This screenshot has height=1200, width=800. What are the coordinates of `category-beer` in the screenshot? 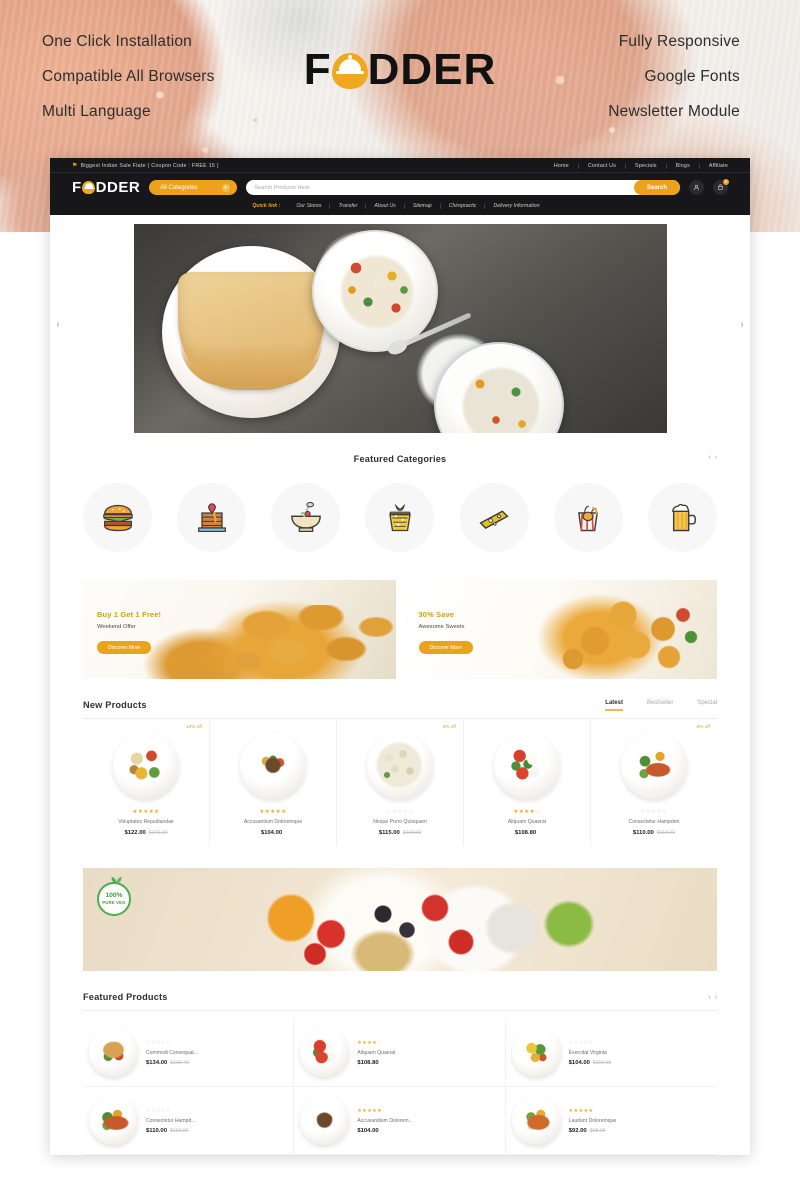 It's located at (682, 517).